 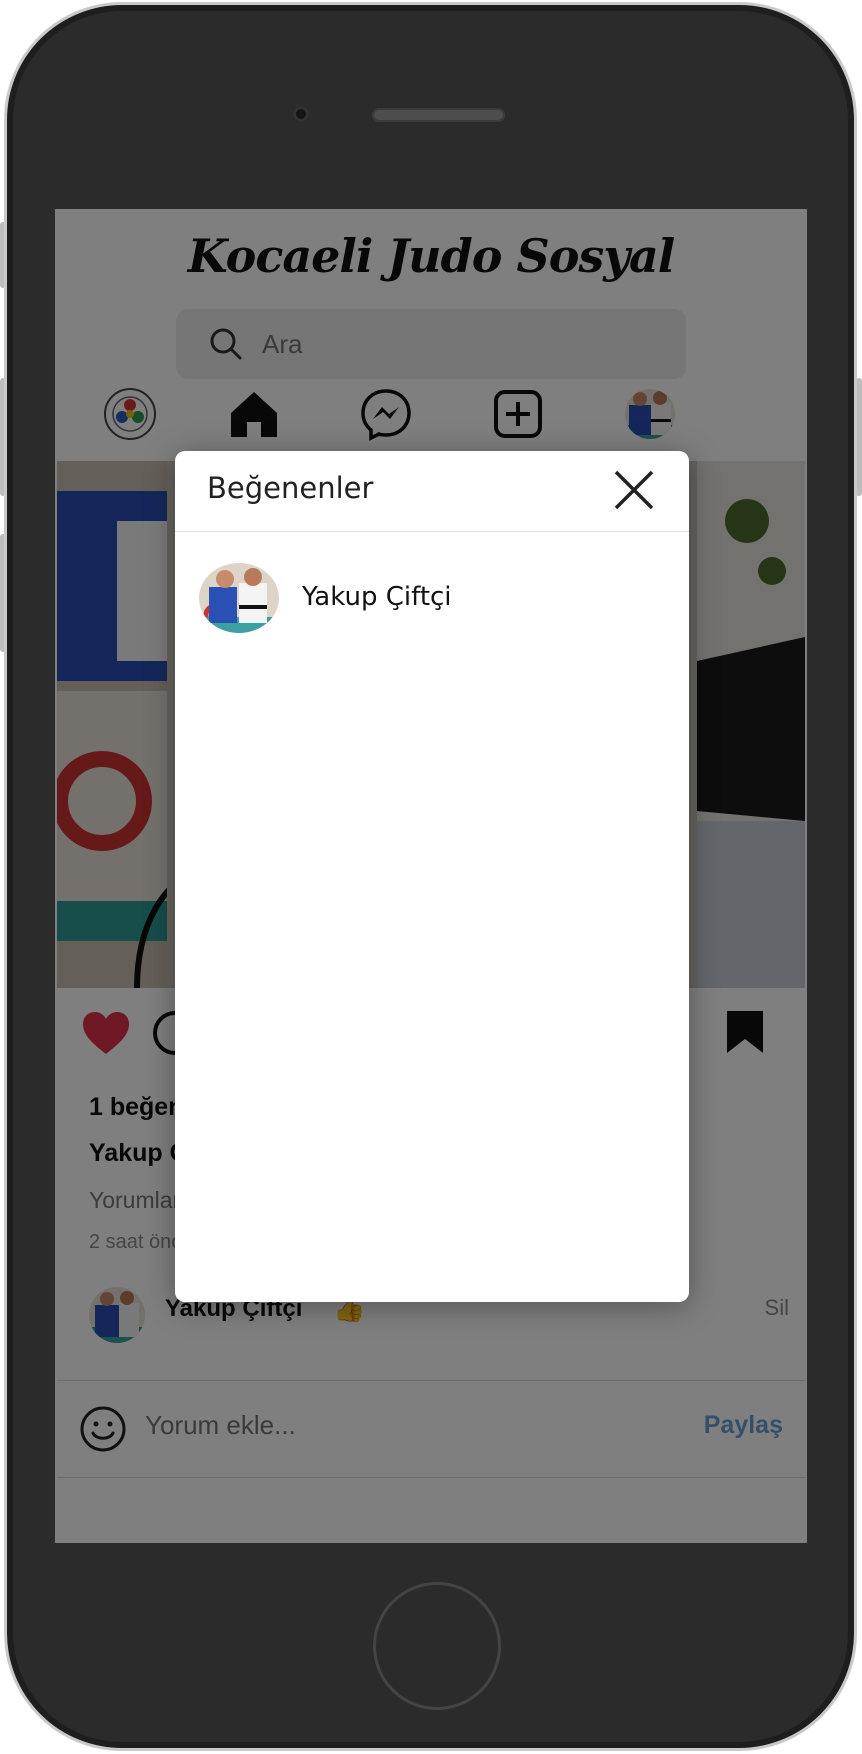 I want to click on liker-item: Yakup Çiftçi, so click(x=429, y=598).